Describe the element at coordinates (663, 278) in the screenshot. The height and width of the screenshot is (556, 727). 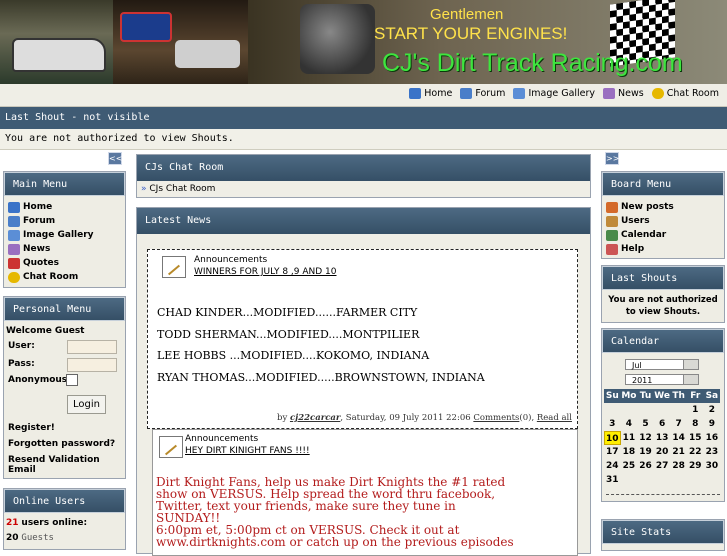
I see `last-shouts-title: Last Shouts` at that location.